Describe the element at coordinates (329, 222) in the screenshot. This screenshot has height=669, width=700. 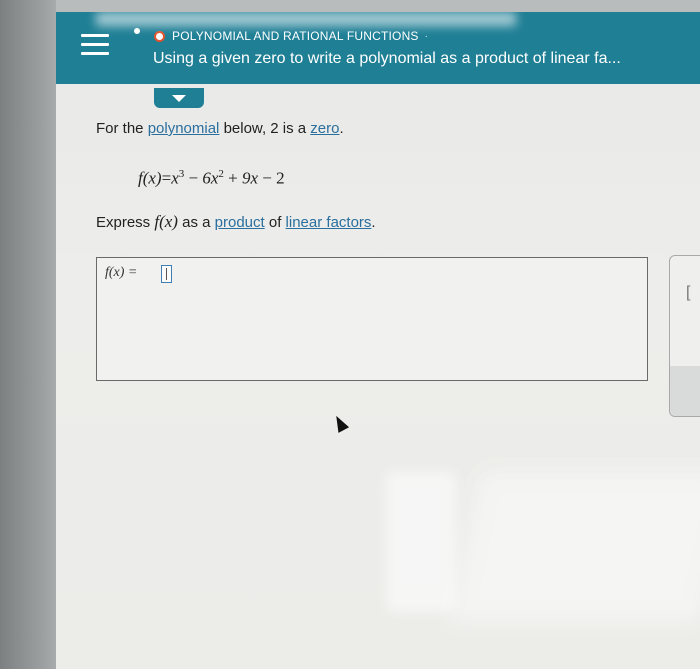
I see `linear-factors-link: linear factors` at that location.